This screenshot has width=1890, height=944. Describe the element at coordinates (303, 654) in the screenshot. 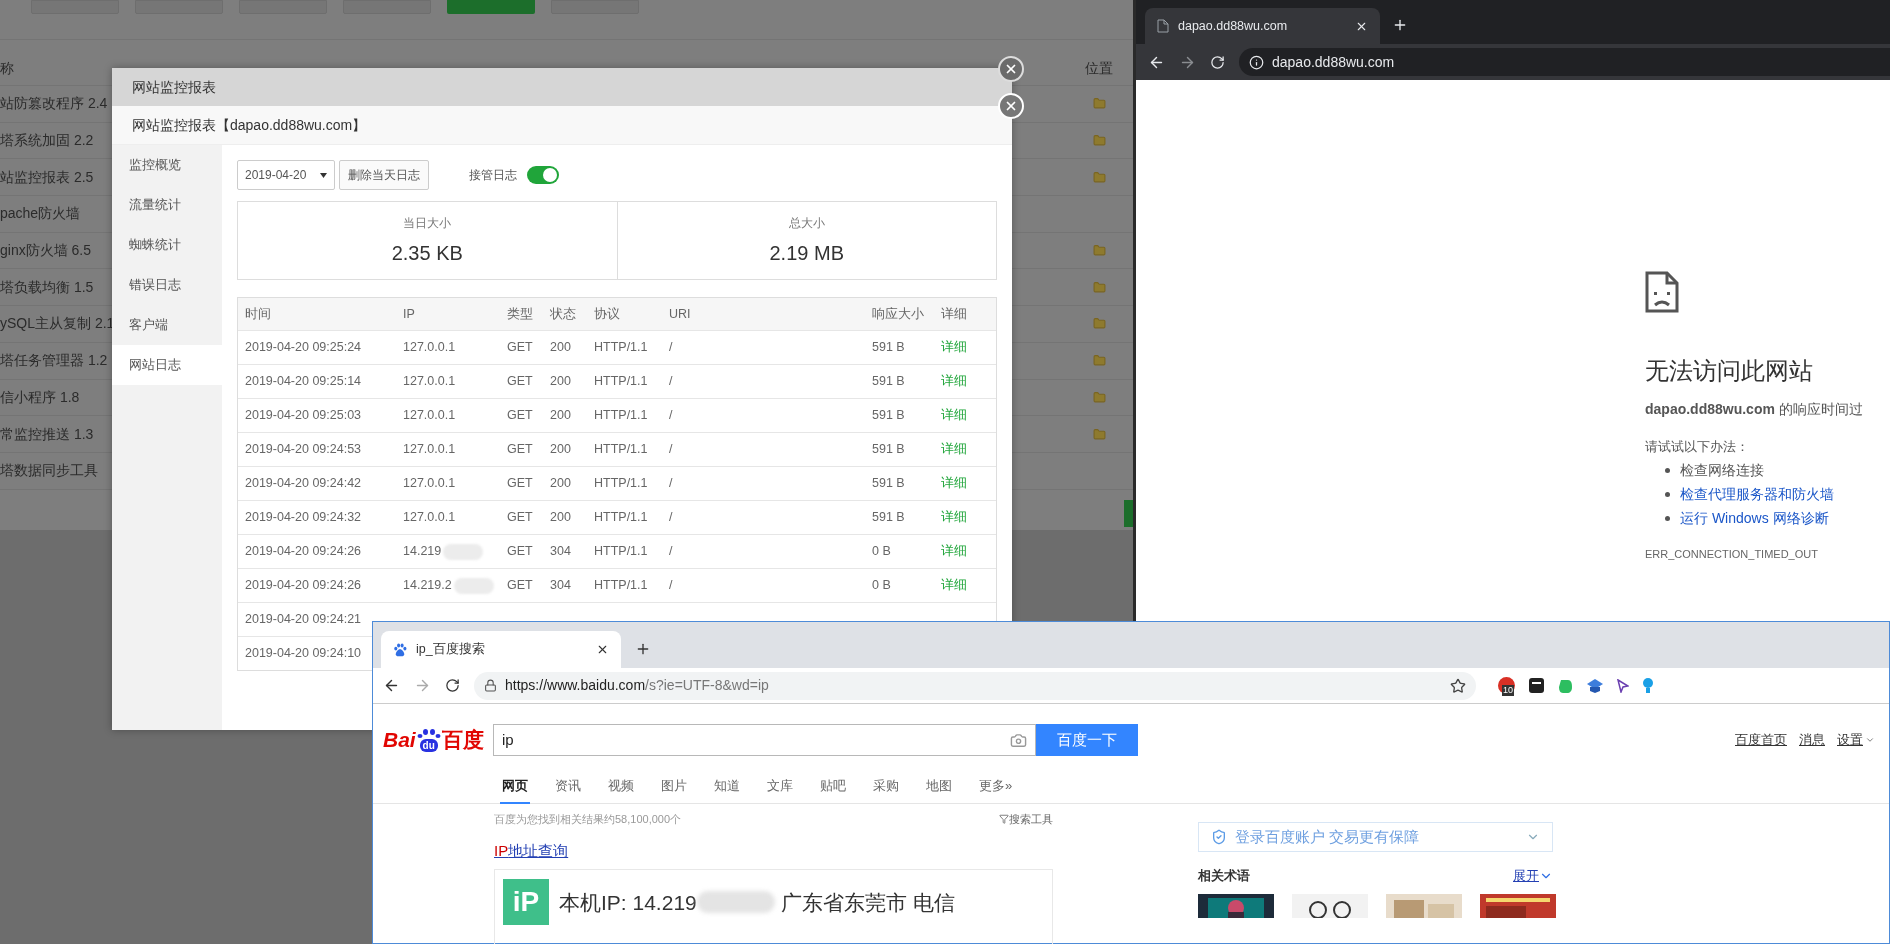

I see `table-cell-text: 2019-04-20 09:24:10` at that location.